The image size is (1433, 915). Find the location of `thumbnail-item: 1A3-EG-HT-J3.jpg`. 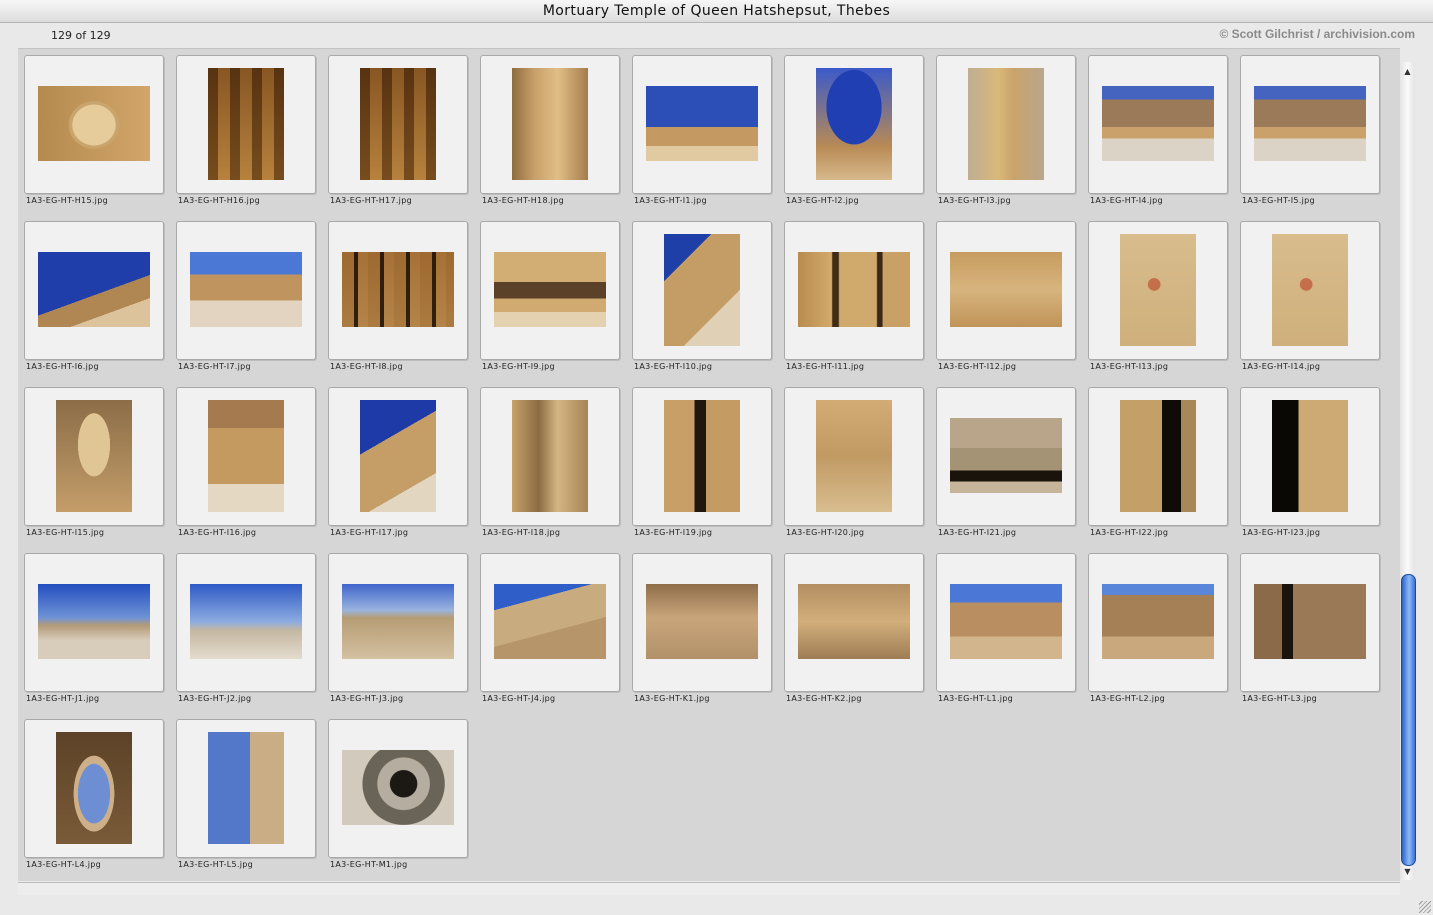

thumbnail-item: 1A3-EG-HT-J3.jpg is located at coordinates (398, 633).